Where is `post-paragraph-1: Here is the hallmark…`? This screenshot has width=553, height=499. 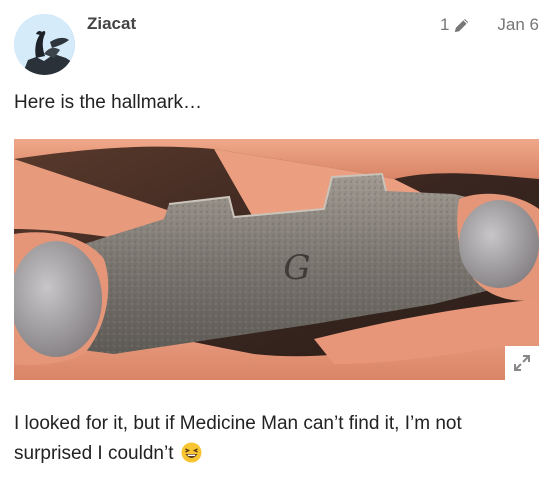
post-paragraph-1: Here is the hallmark… is located at coordinates (108, 102).